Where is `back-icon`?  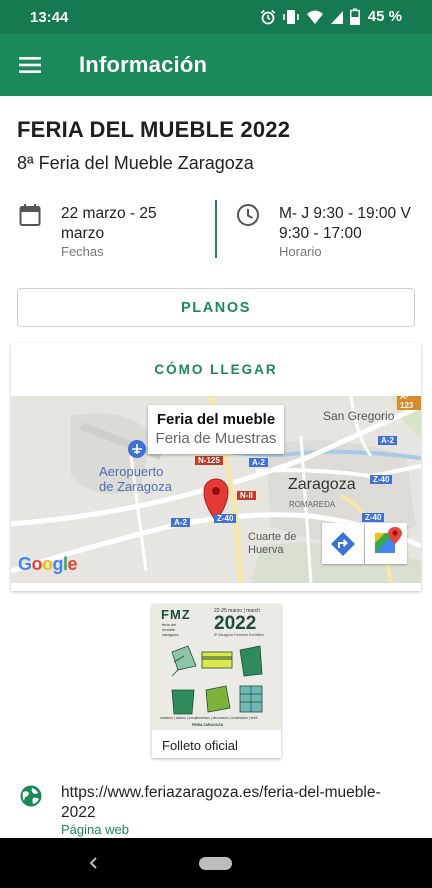
back-icon is located at coordinates (94, 863).